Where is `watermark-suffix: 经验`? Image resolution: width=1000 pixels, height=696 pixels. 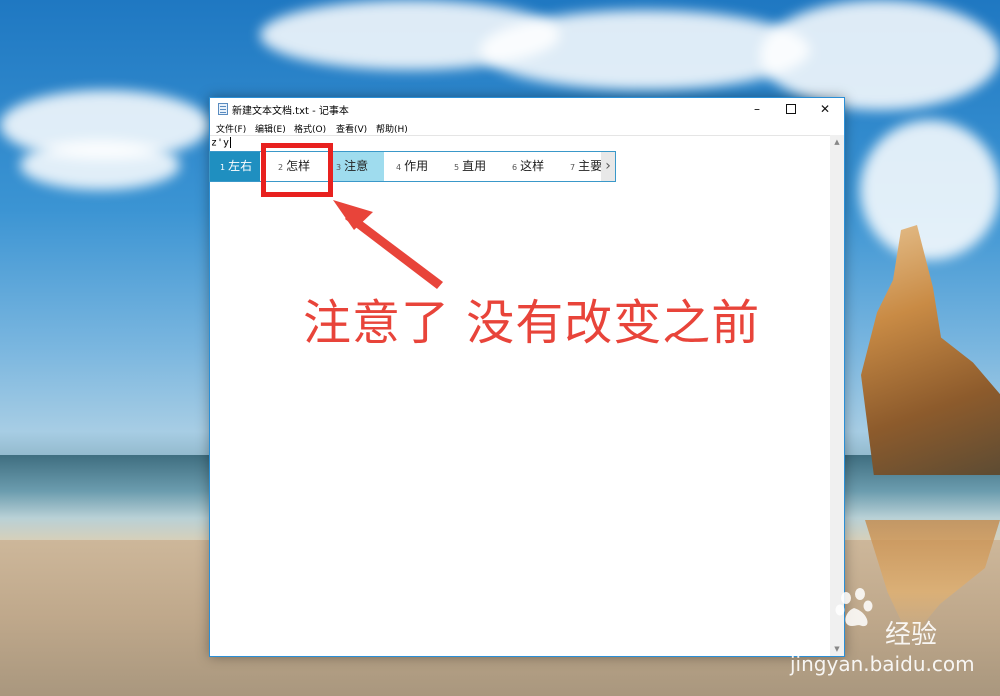
watermark-suffix: 经验 is located at coordinates (911, 635).